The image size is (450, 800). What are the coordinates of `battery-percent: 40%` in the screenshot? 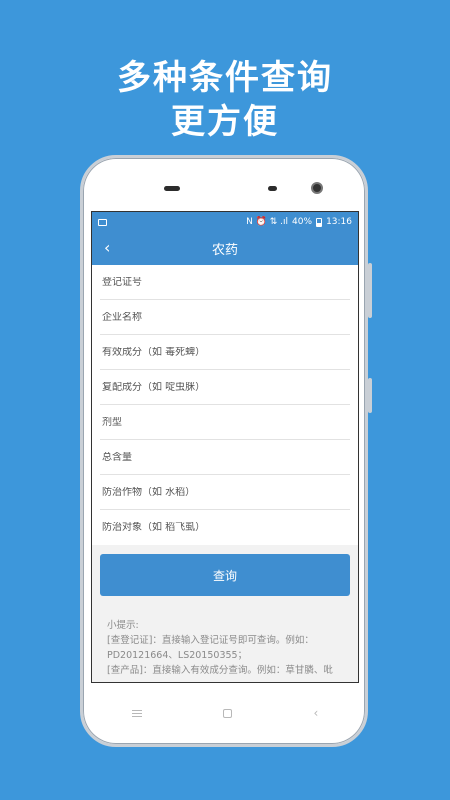 It's located at (302, 222).